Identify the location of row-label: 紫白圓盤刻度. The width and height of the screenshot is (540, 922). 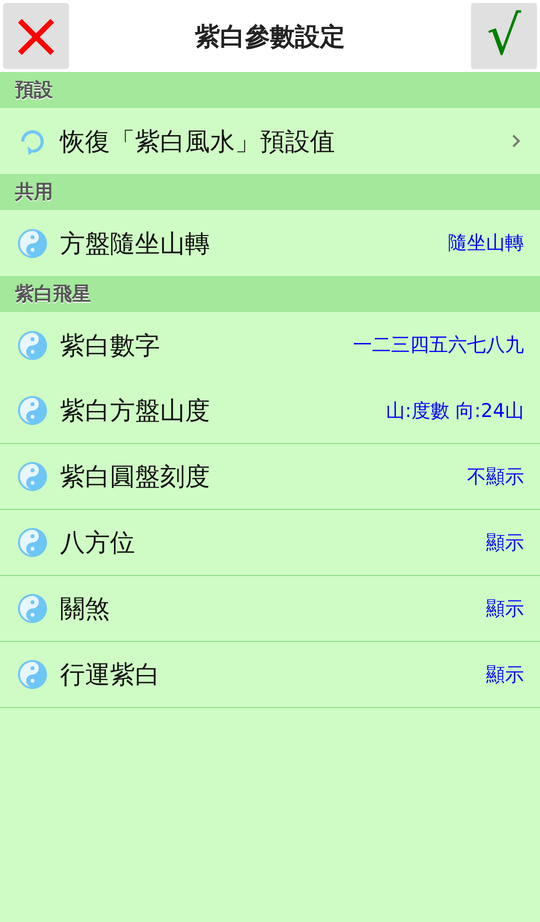
(135, 477).